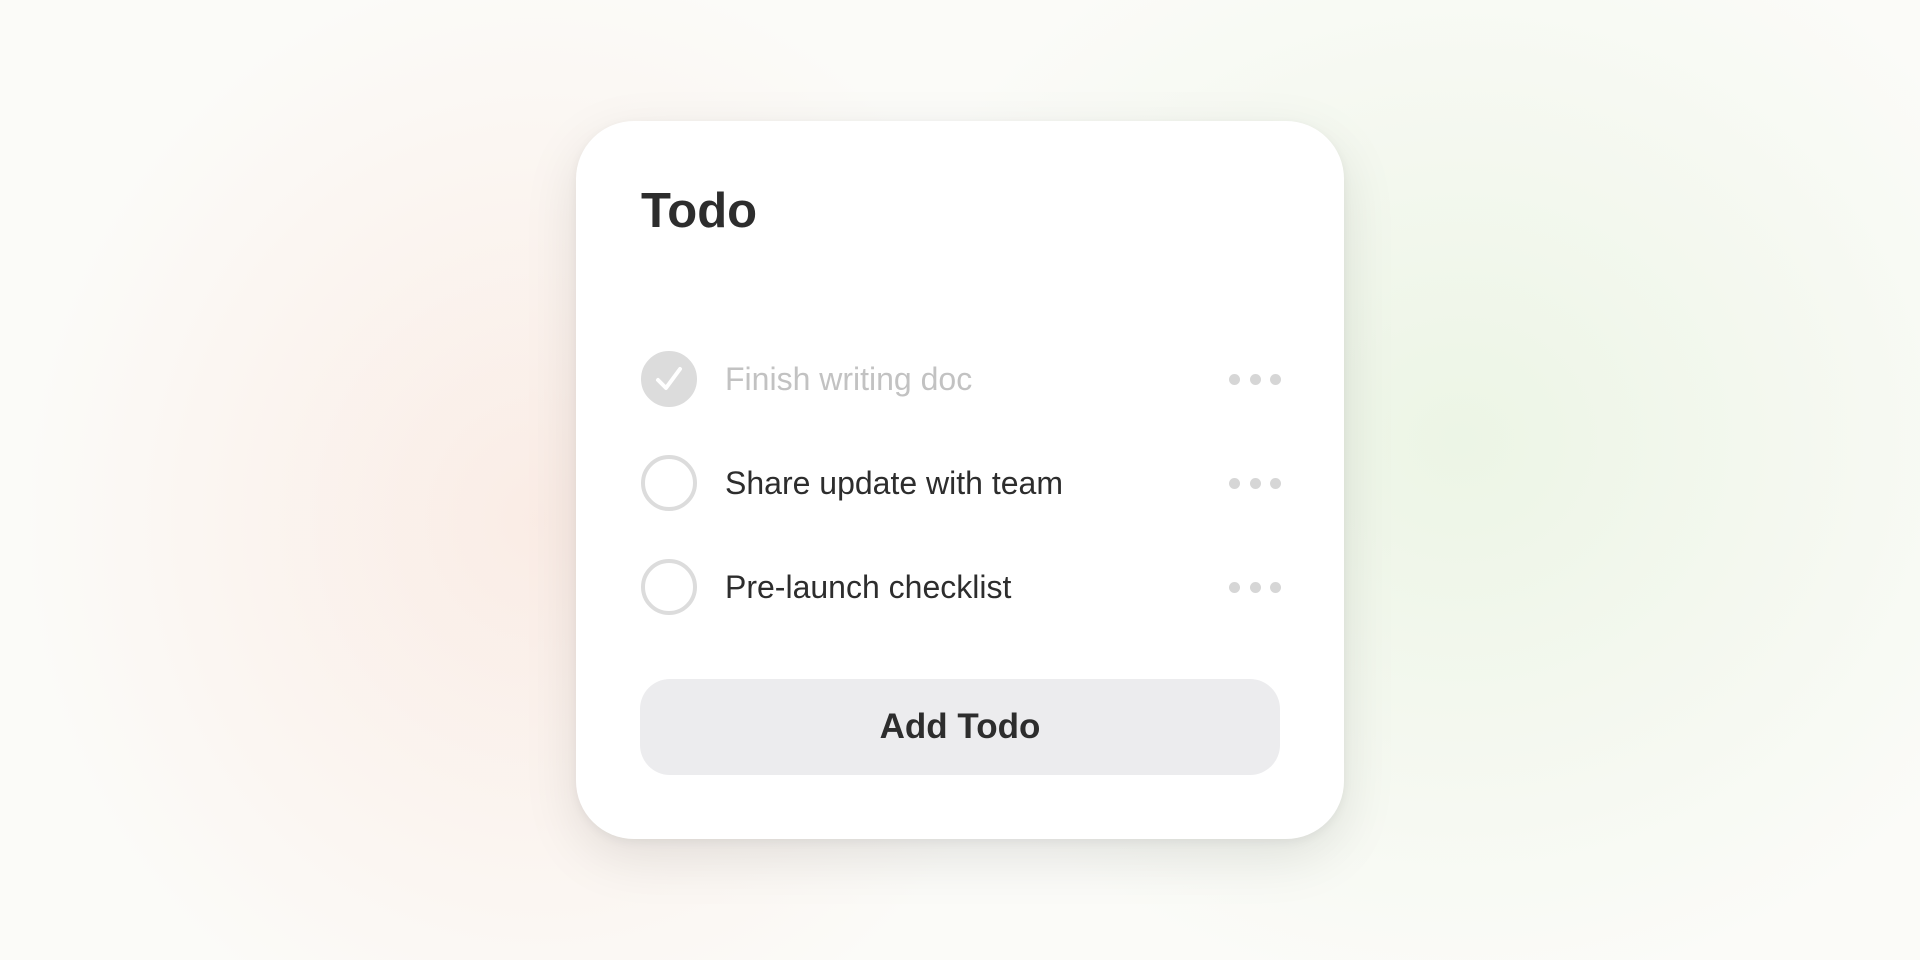 The height and width of the screenshot is (960, 1920). What do you see at coordinates (699, 211) in the screenshot?
I see `card-title: Todo` at bounding box center [699, 211].